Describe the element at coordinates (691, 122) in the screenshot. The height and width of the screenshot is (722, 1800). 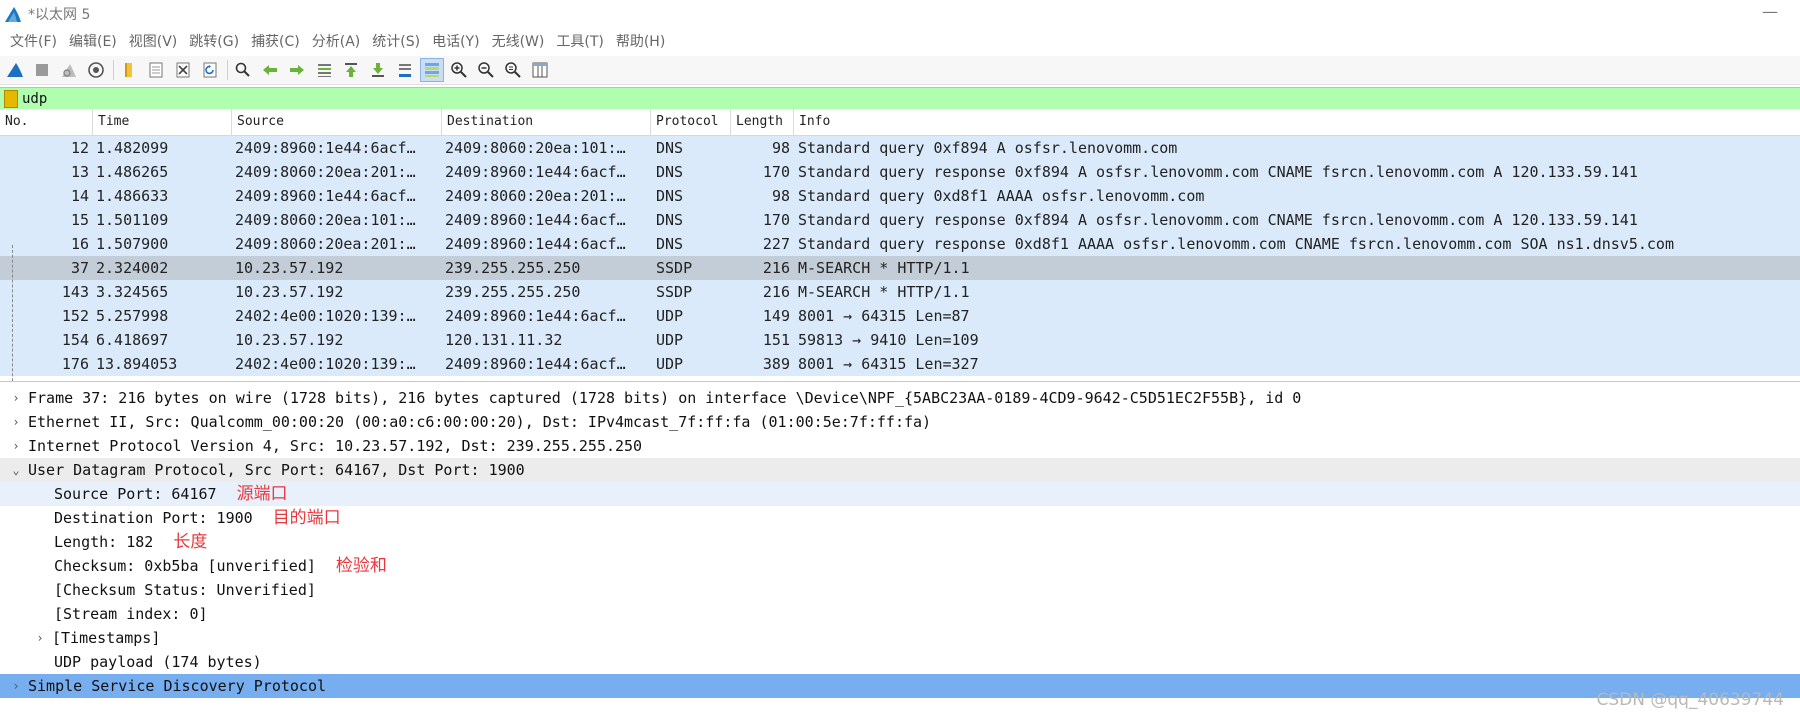
I see `column-header-protocol: Protocol` at that location.